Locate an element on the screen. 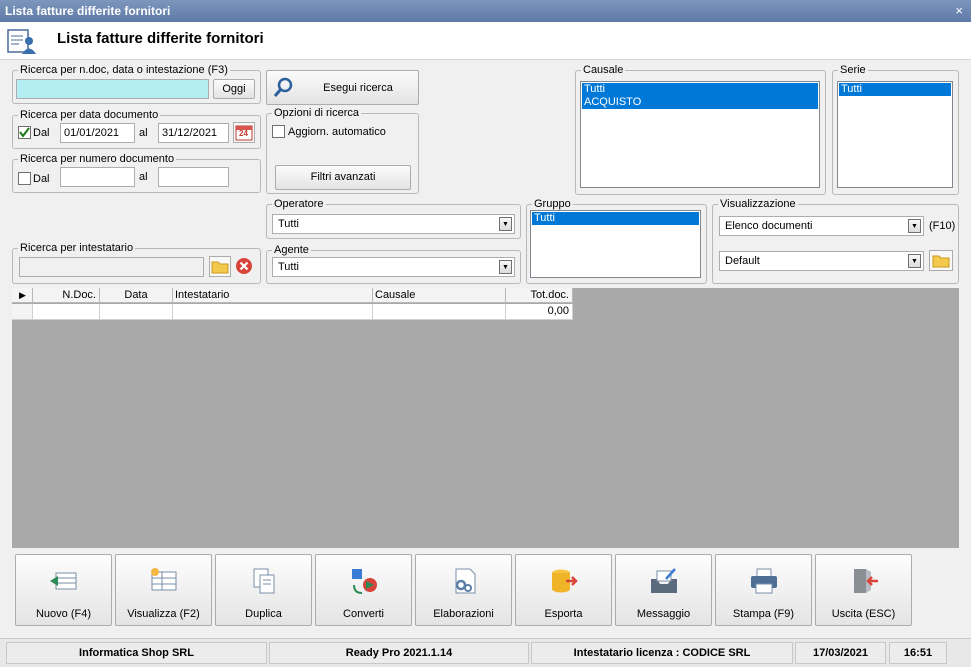 Image resolution: width=971 pixels, height=667 pixels. date-search-legend: Ricerca per data documento is located at coordinates (89, 115).